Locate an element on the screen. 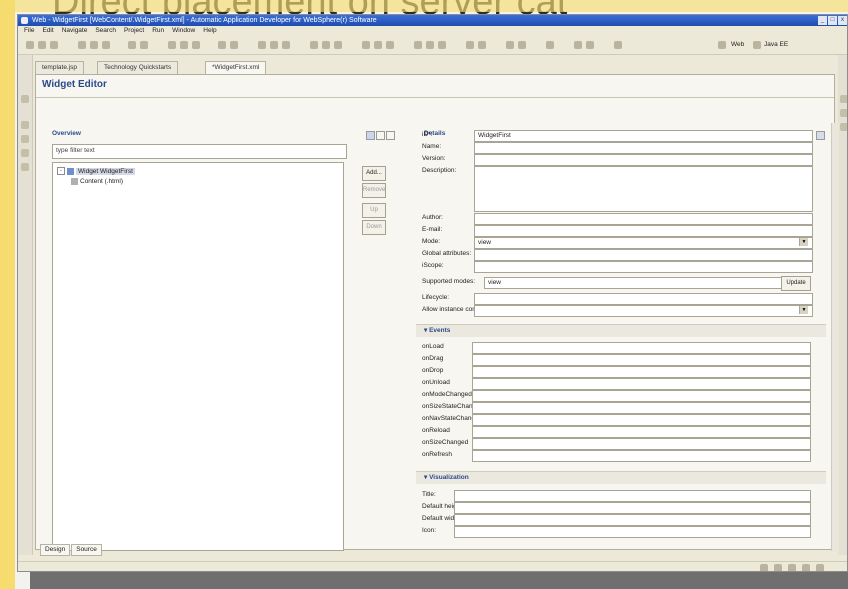 This screenshot has width=848, height=589. tab-template-jsp: template.jsp is located at coordinates (60, 67).